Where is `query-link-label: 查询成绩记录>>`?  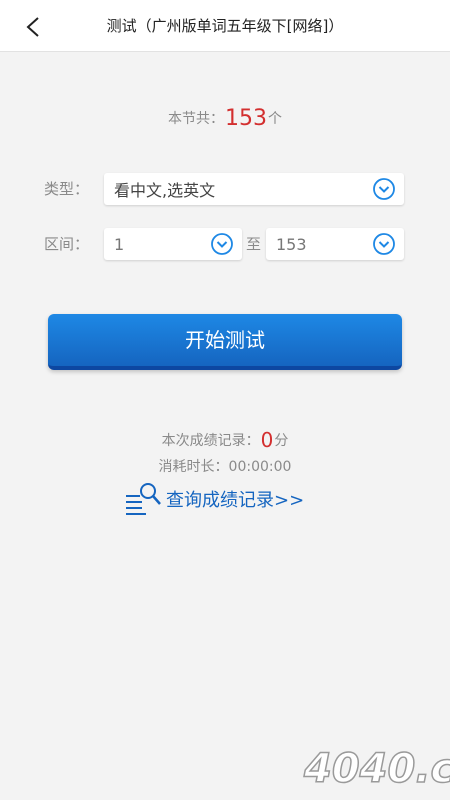
query-link-label: 查询成绩记录>> is located at coordinates (235, 500).